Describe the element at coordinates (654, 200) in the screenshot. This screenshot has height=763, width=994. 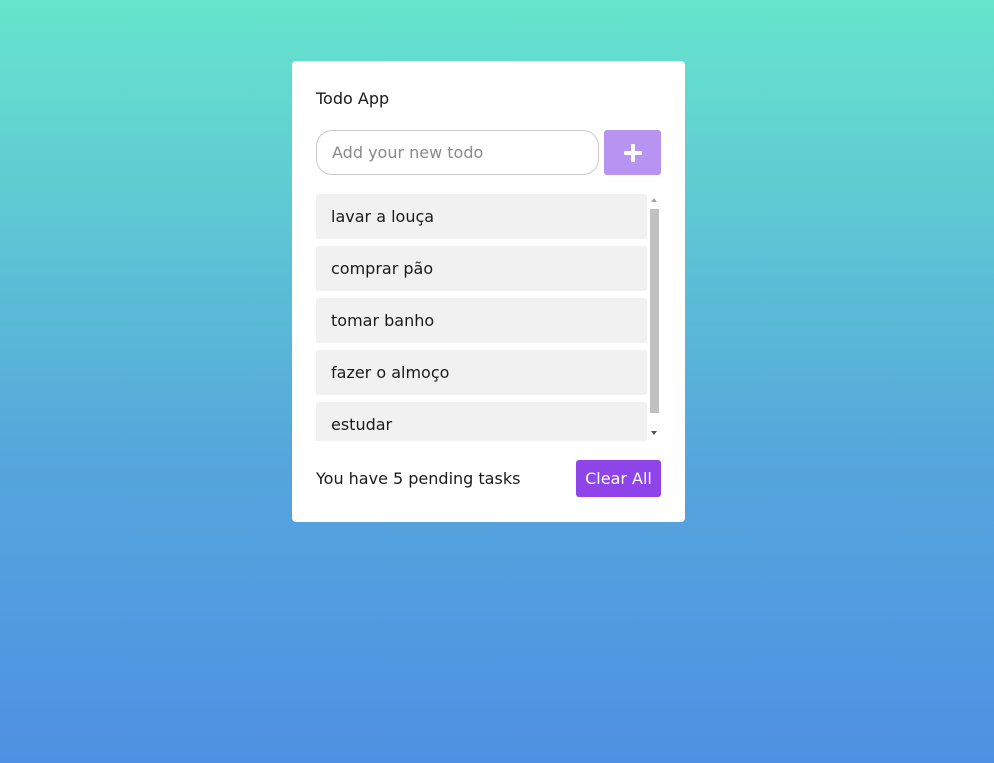
I see `scroll-up-arrow-icon` at that location.